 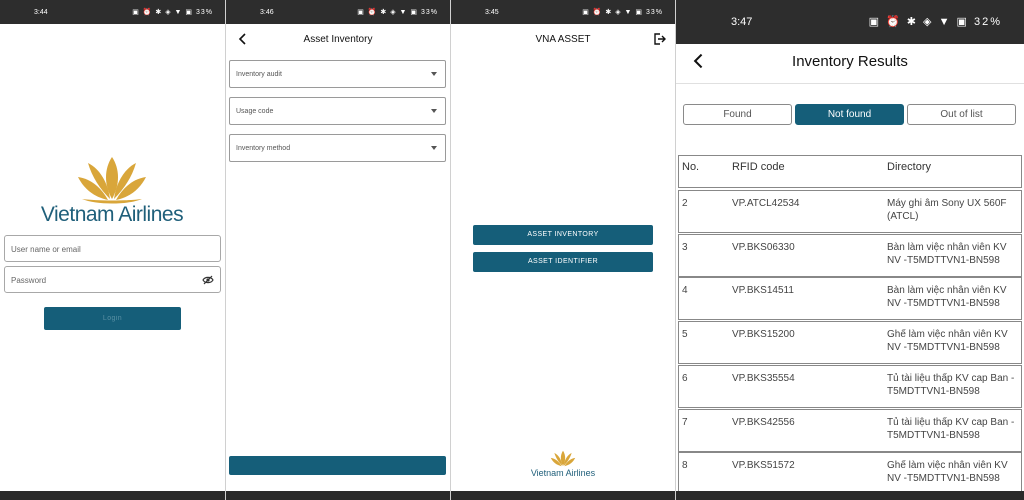 What do you see at coordinates (29, 280) in the screenshot?
I see `password-placeholder: Password` at bounding box center [29, 280].